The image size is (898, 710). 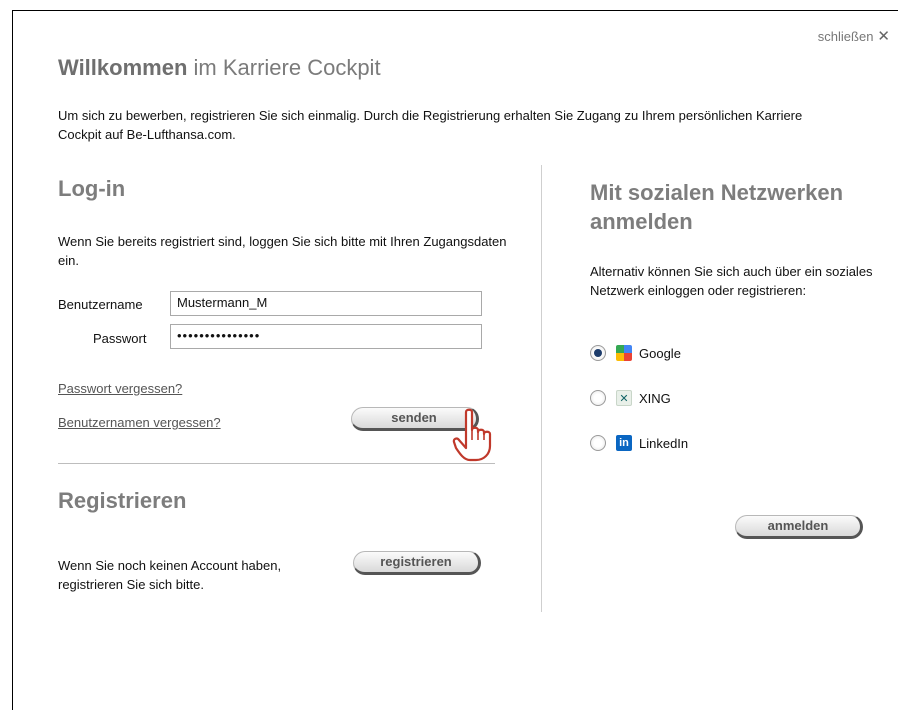 I want to click on social-option-google: Google, so click(x=635, y=353).